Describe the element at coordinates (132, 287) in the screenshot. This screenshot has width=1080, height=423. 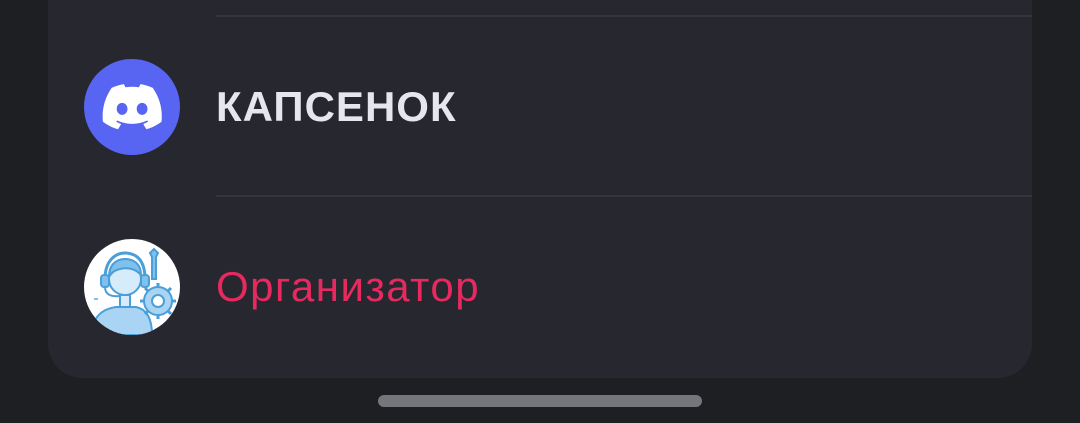
I see `organizer-support-icon` at that location.